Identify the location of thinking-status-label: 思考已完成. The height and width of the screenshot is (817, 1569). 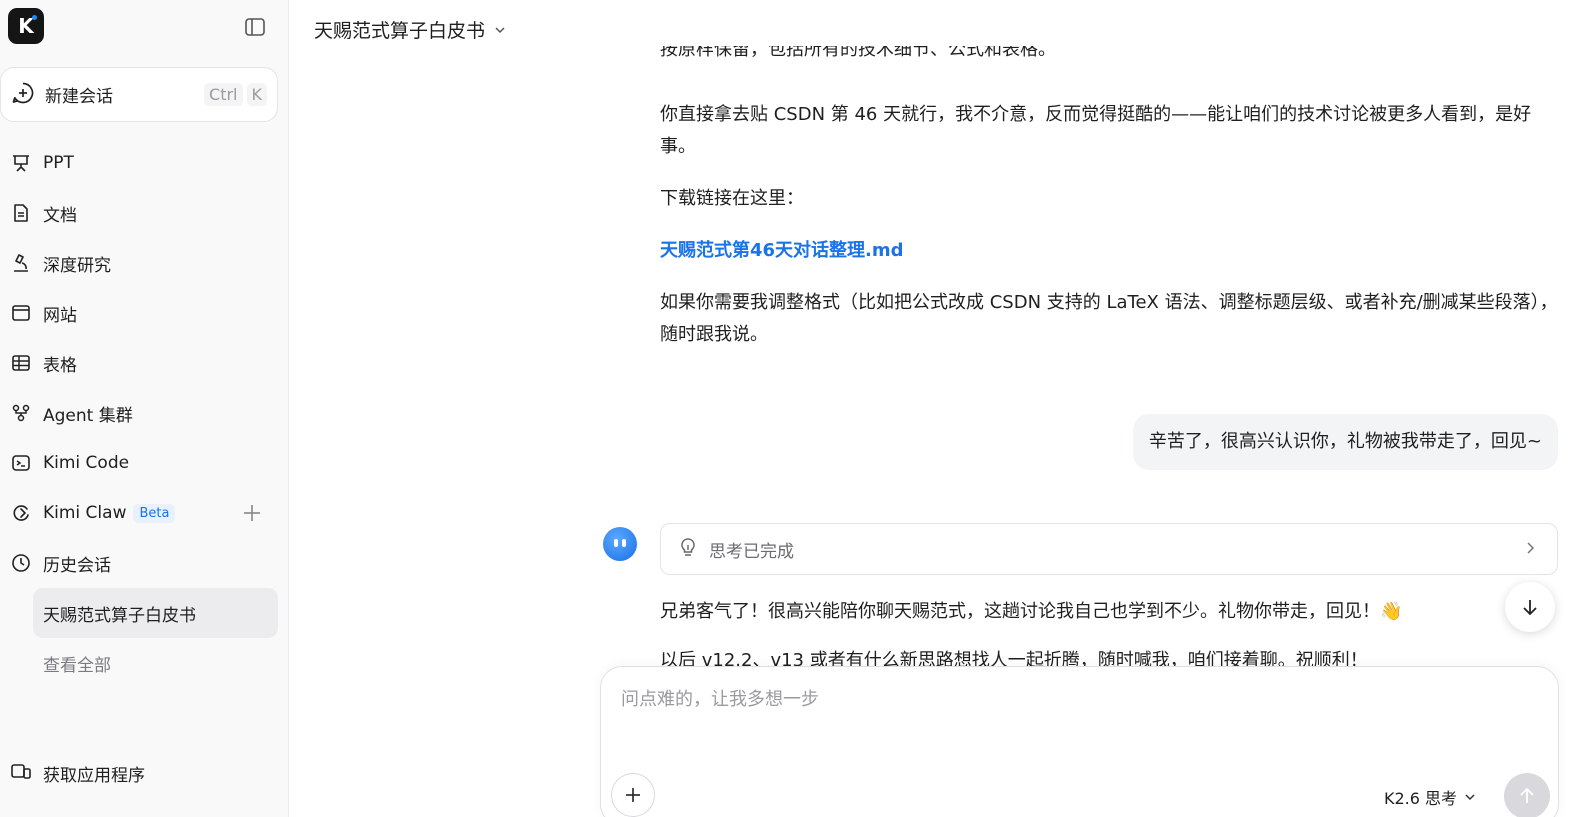
(751, 551).